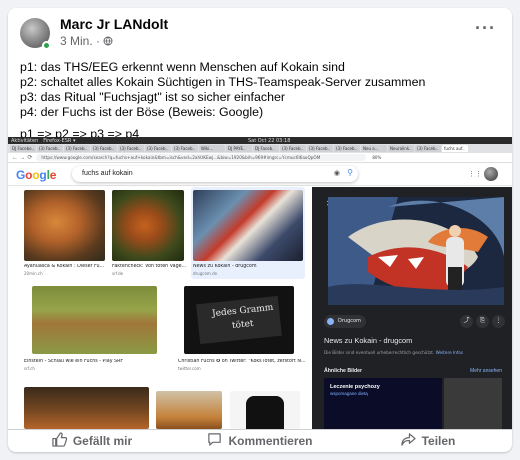 Image resolution: width=520 pixels, height=460 pixels. I want to click on comment-icon, so click(214, 441).